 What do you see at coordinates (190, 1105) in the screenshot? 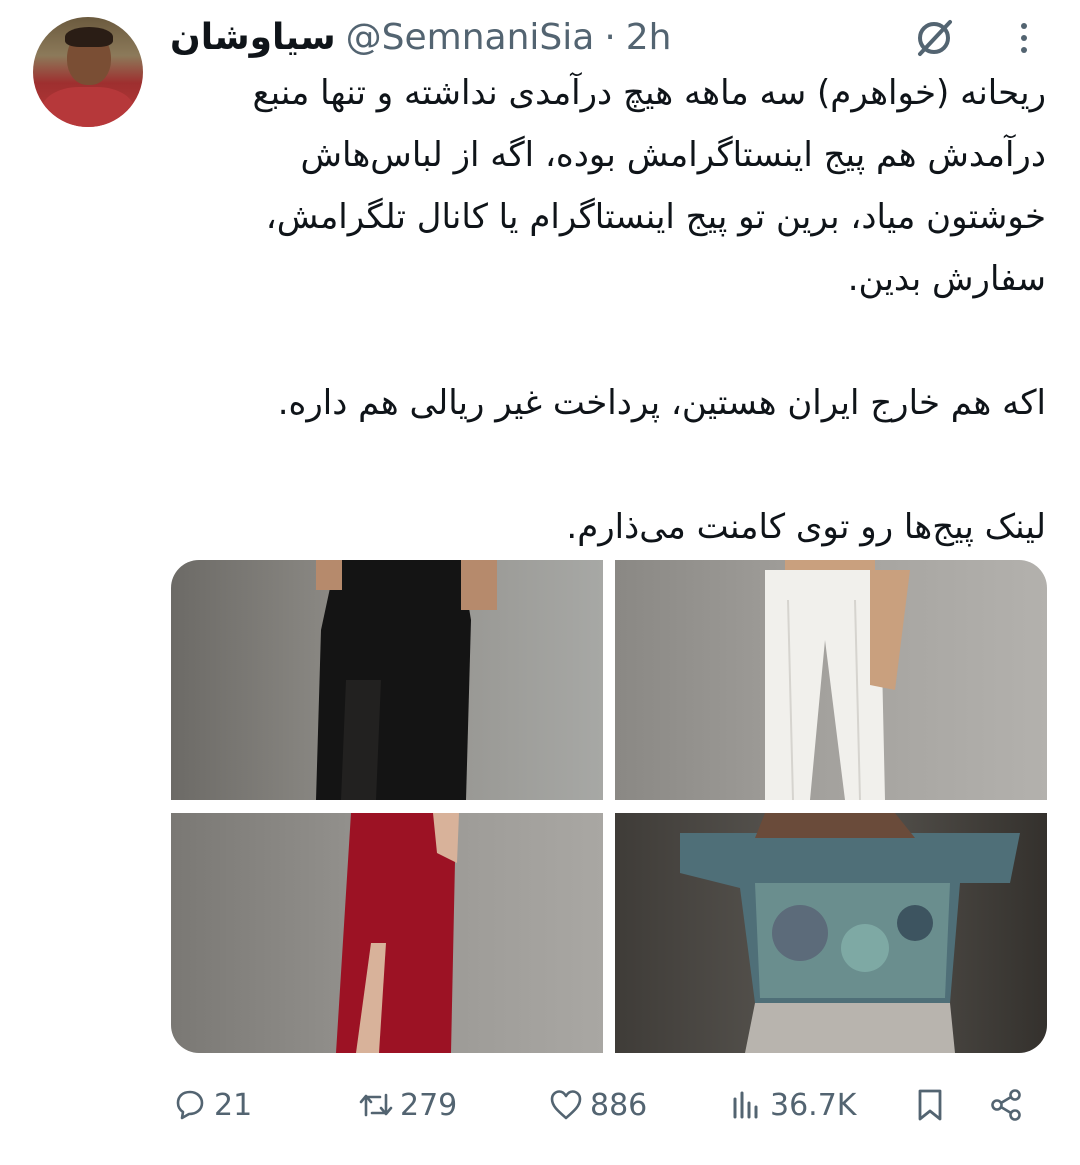
I see `reply-icon` at bounding box center [190, 1105].